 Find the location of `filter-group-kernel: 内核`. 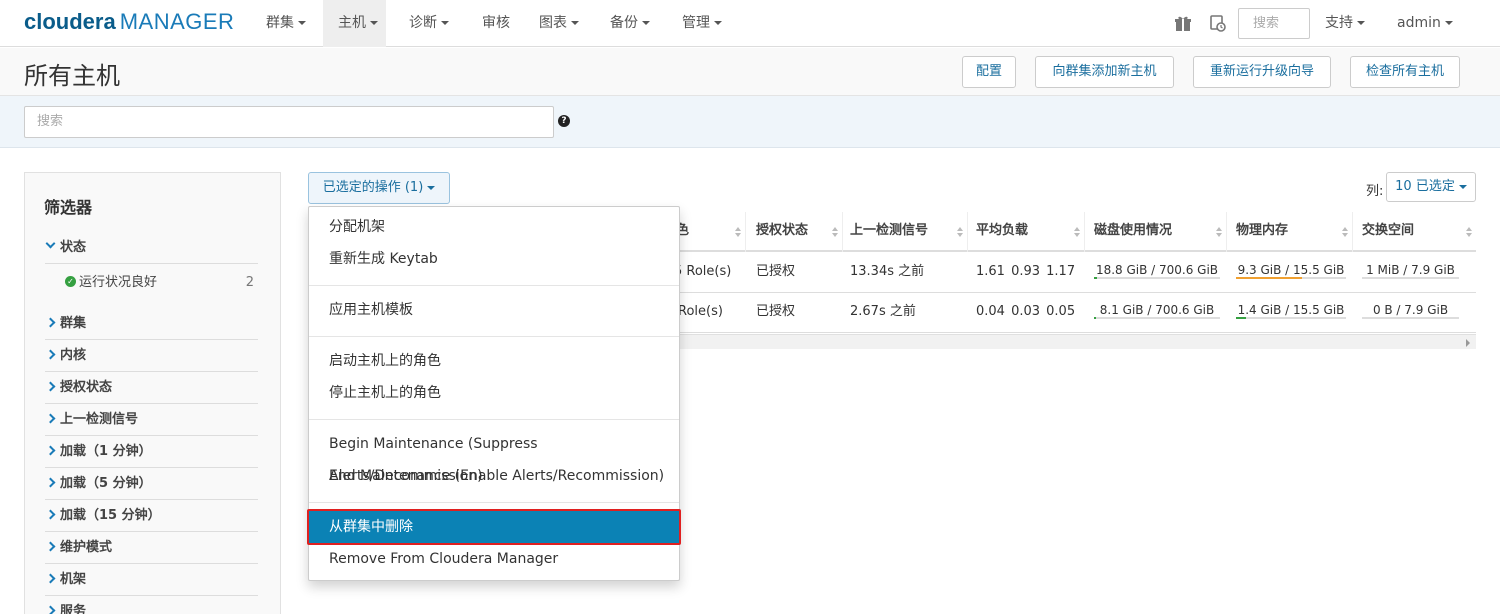

filter-group-kernel: 内核 is located at coordinates (151, 357).